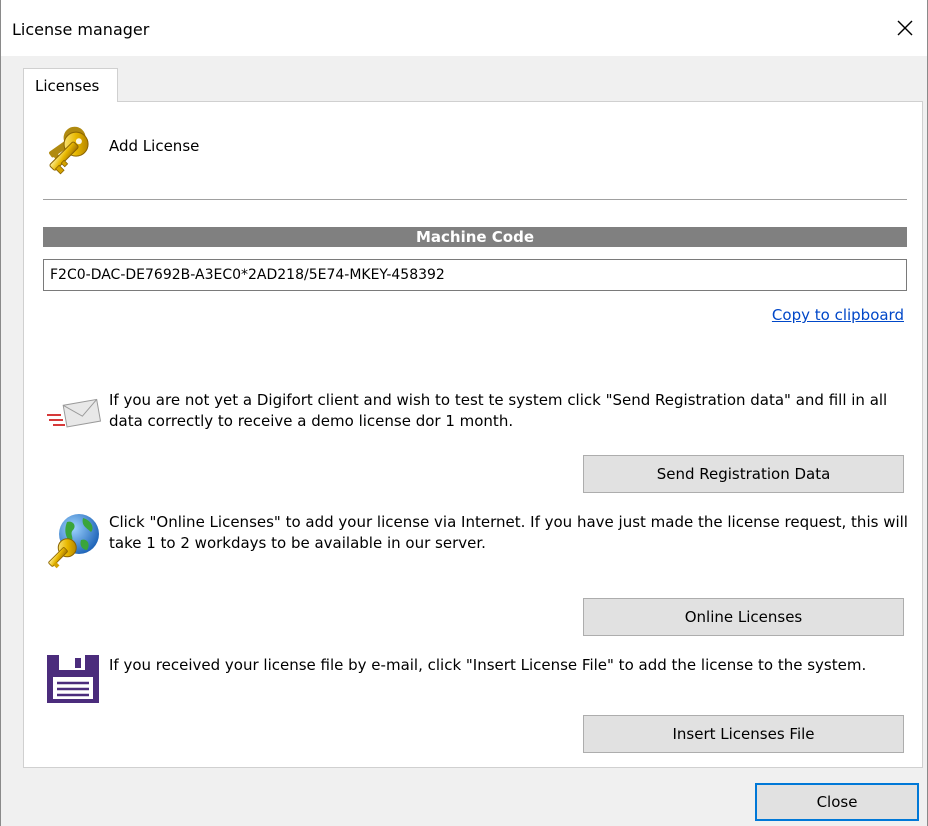 Image resolution: width=928 pixels, height=826 pixels. What do you see at coordinates (475, 199) in the screenshot?
I see `divider` at bounding box center [475, 199].